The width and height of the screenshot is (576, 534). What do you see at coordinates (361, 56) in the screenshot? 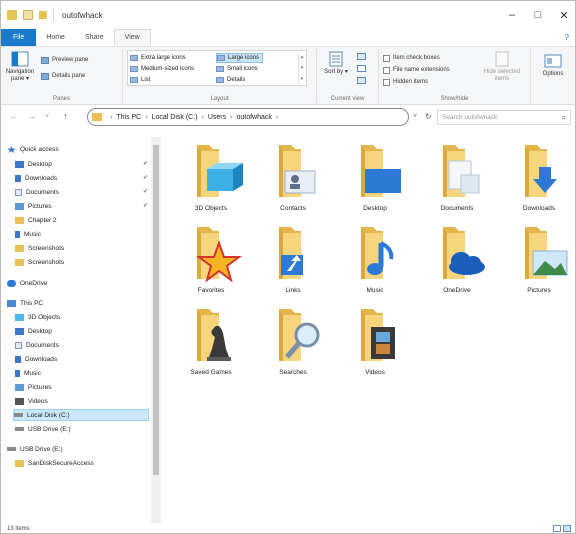
I see `group-by-icon` at bounding box center [361, 56].